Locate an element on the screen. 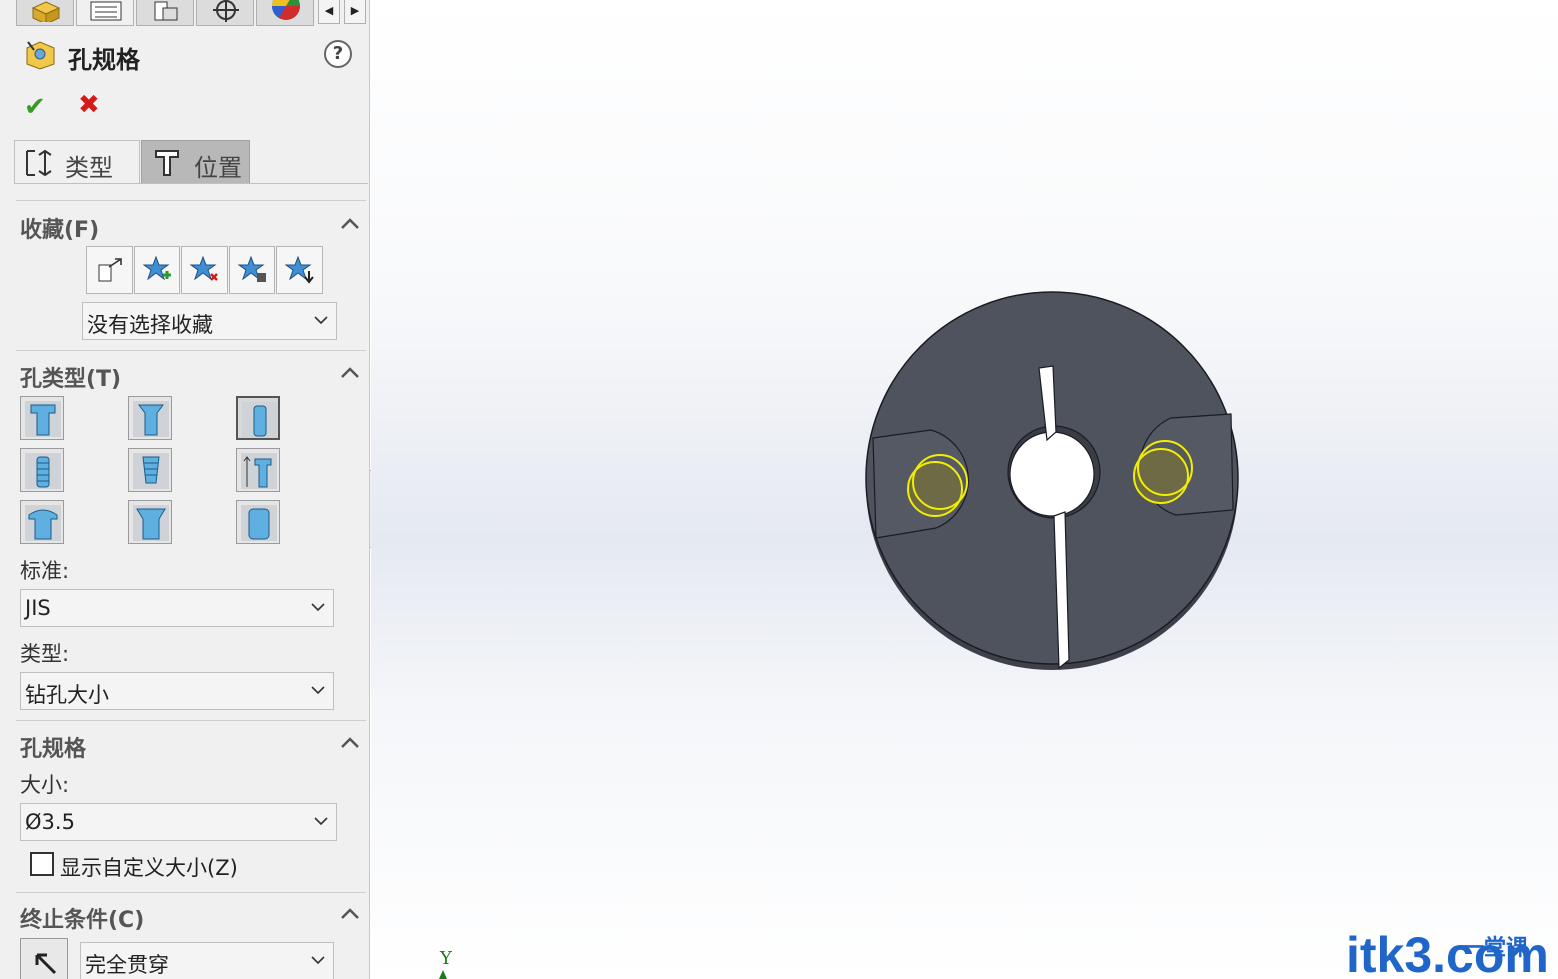 Image resolution: width=1558 pixels, height=979 pixels. simple-hole-icon is located at coordinates (260, 420).